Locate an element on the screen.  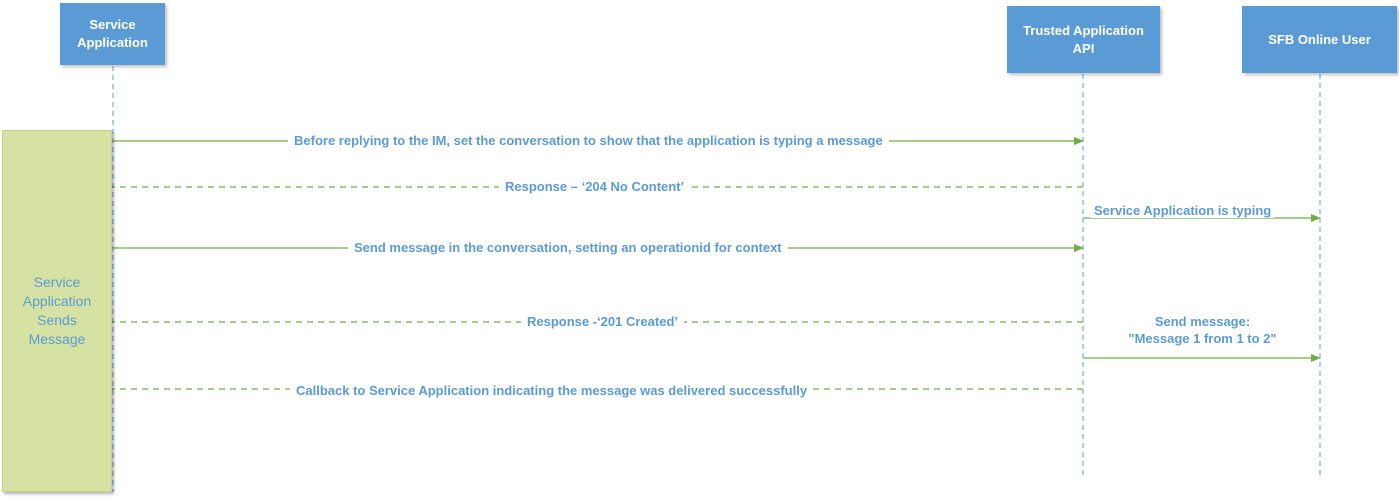
message-label: Send message: "Message 1 from 1 to 2" is located at coordinates (1202, 330).